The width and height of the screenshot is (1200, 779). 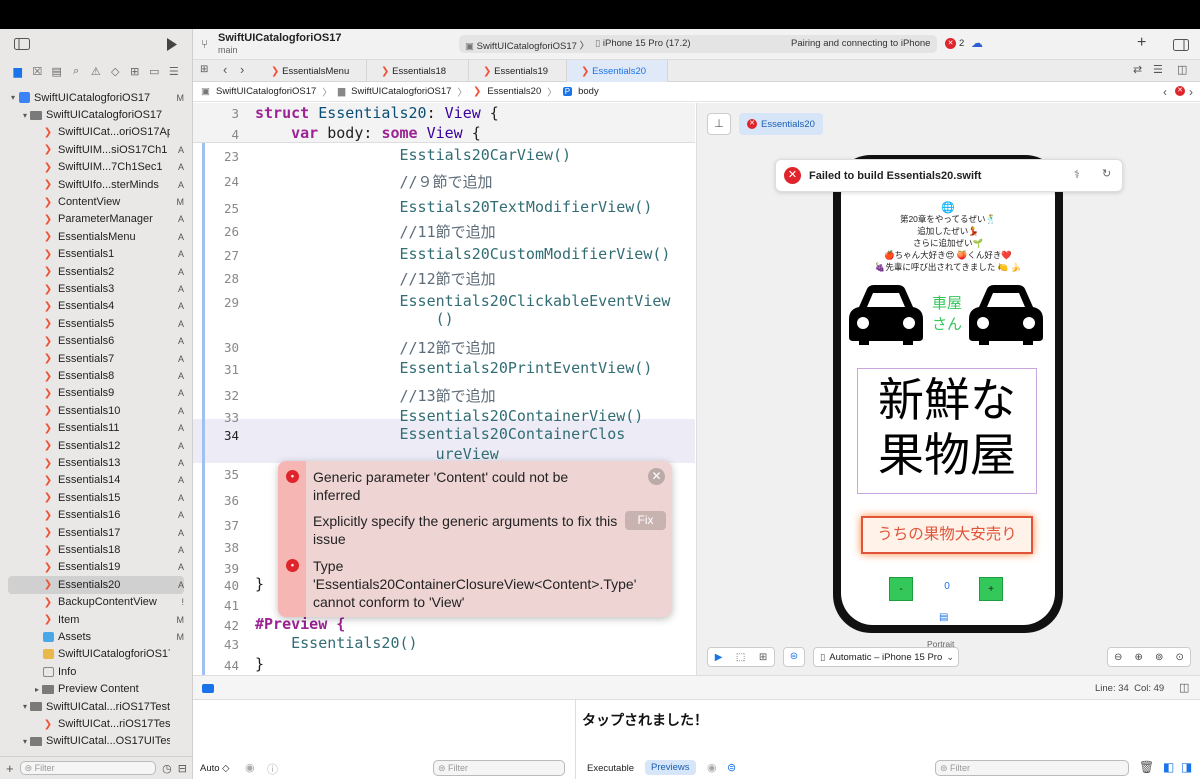 What do you see at coordinates (96, 462) in the screenshot?
I see `file-tree-item: ❯ Essentials13 A` at bounding box center [96, 462].